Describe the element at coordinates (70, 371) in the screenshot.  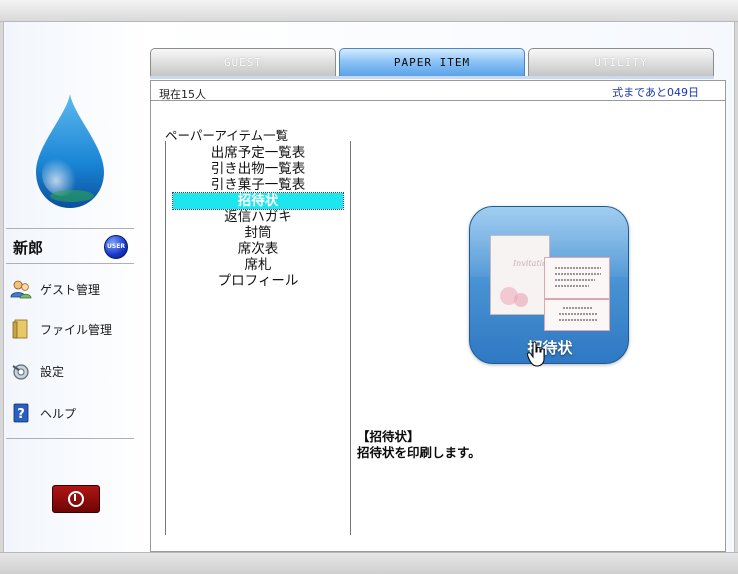
I see `sidebar-item-settings: 設定` at that location.